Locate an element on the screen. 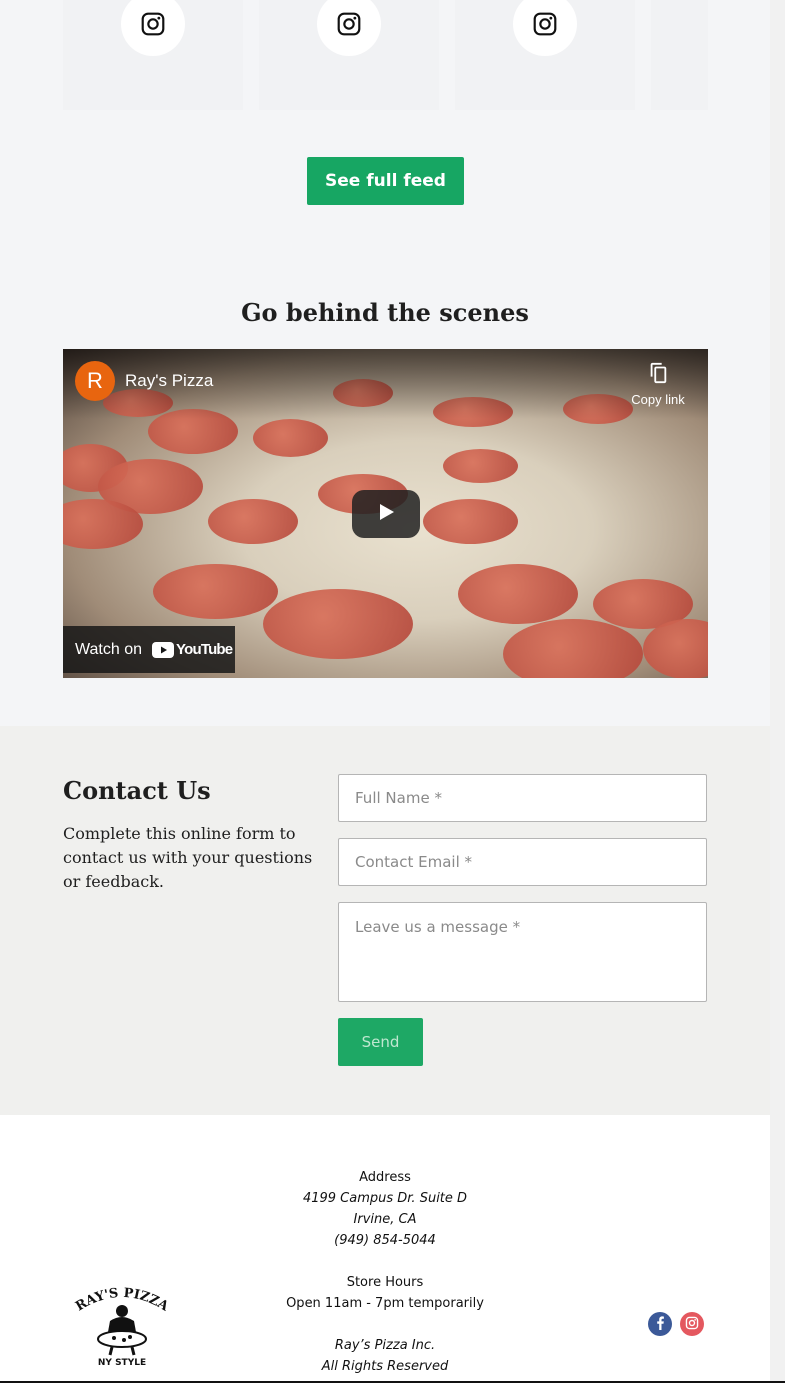 Image resolution: width=785 pixels, height=1383 pixels. company-name: Ray’s Pizza Inc. is located at coordinates (385, 1345).